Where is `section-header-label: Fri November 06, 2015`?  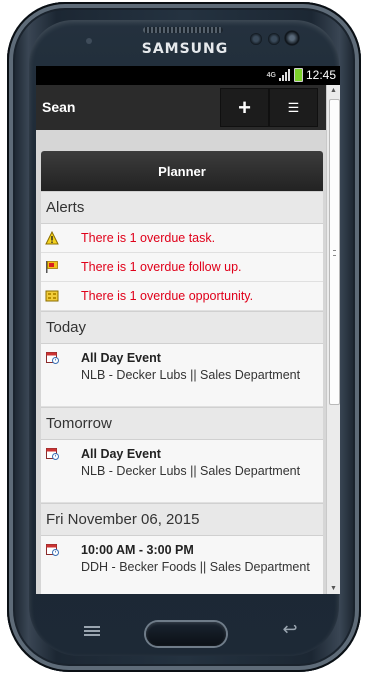
section-header-label: Fri November 06, 2015 is located at coordinates (123, 519).